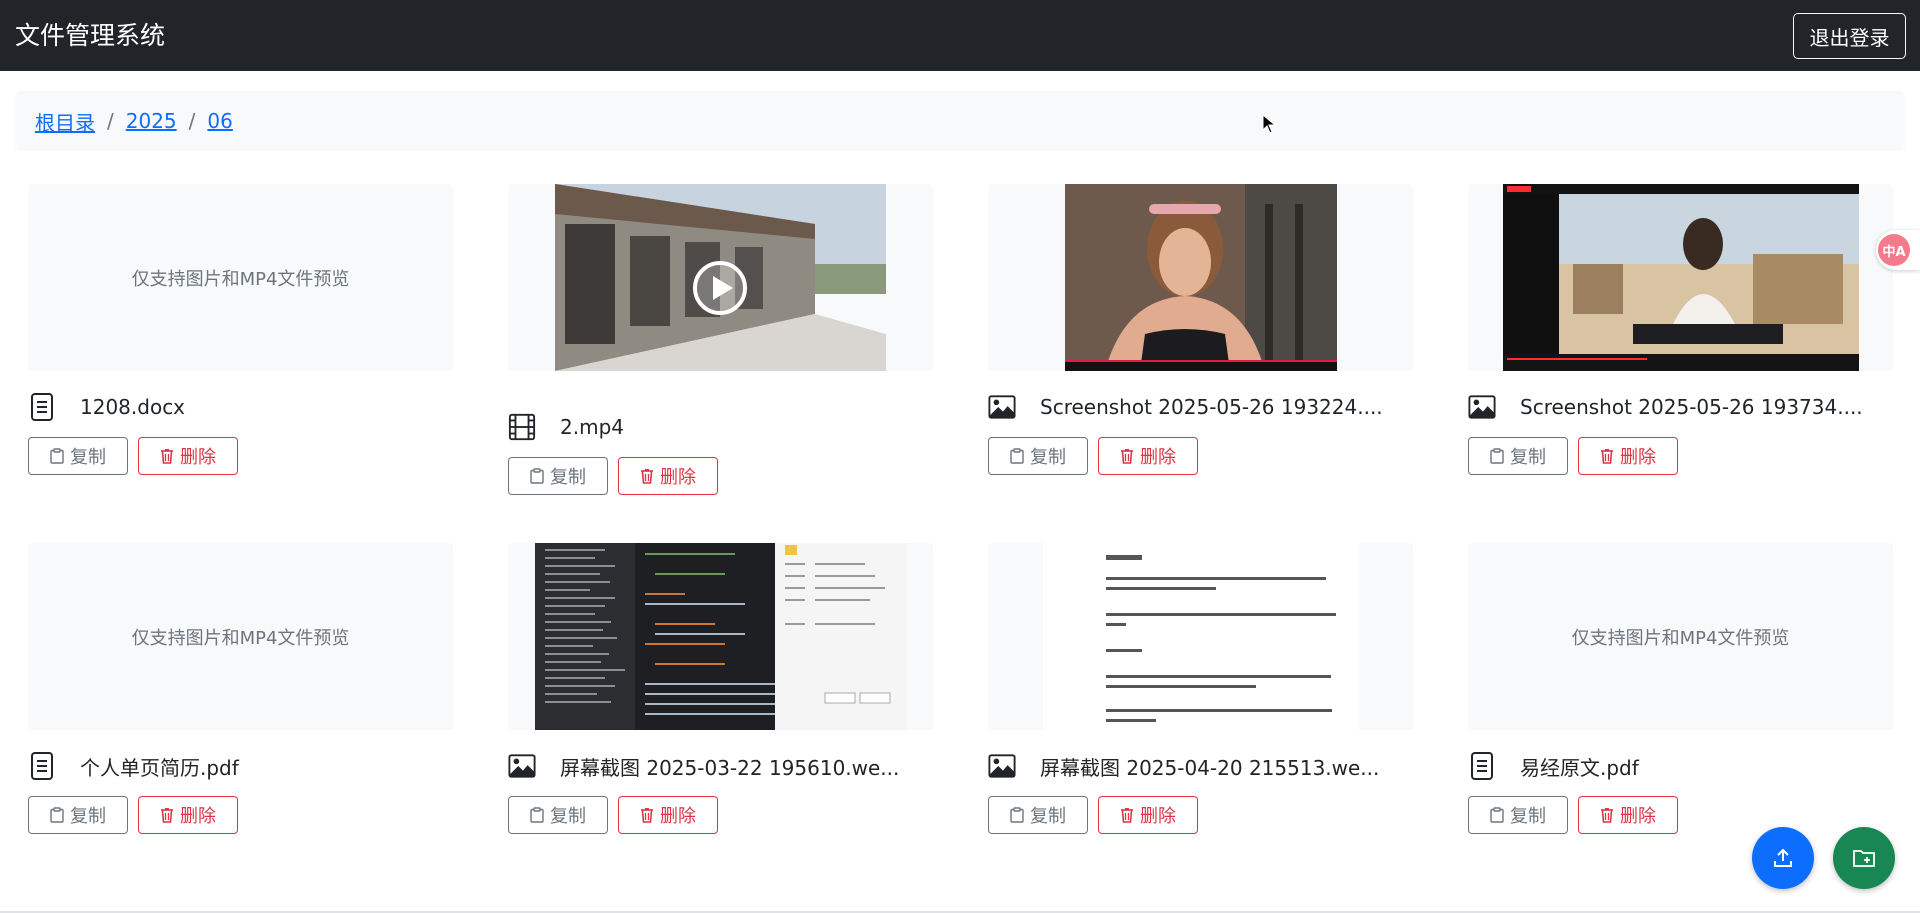  I want to click on app-title: 文件管理系统, so click(90, 35).